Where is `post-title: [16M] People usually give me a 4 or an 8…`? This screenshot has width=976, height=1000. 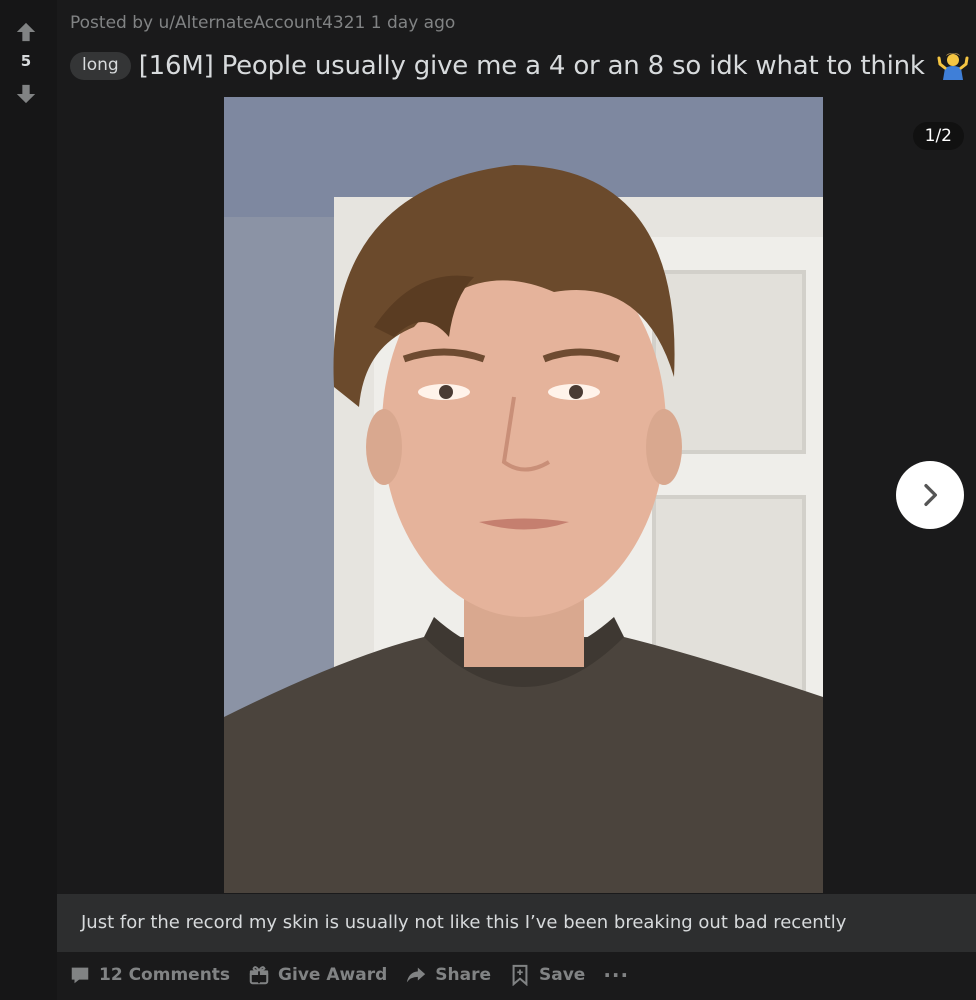 post-title: [16M] People usually give me a 4 or an 8… is located at coordinates (532, 66).